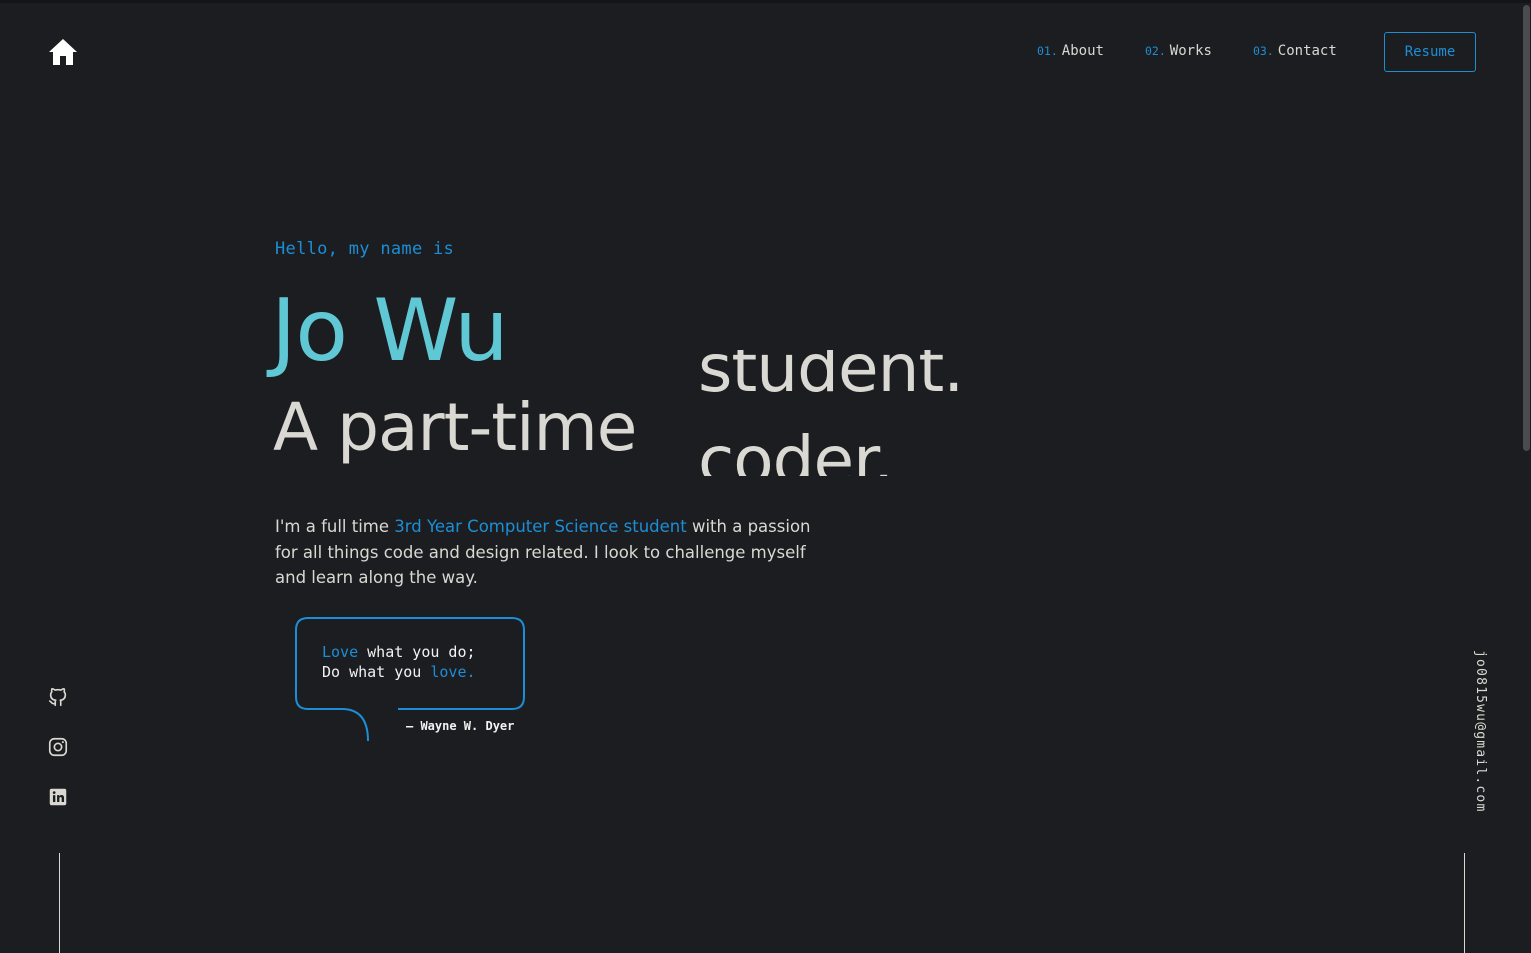  What do you see at coordinates (1526, 228) in the screenshot?
I see `scrollbar-thumb` at bounding box center [1526, 228].